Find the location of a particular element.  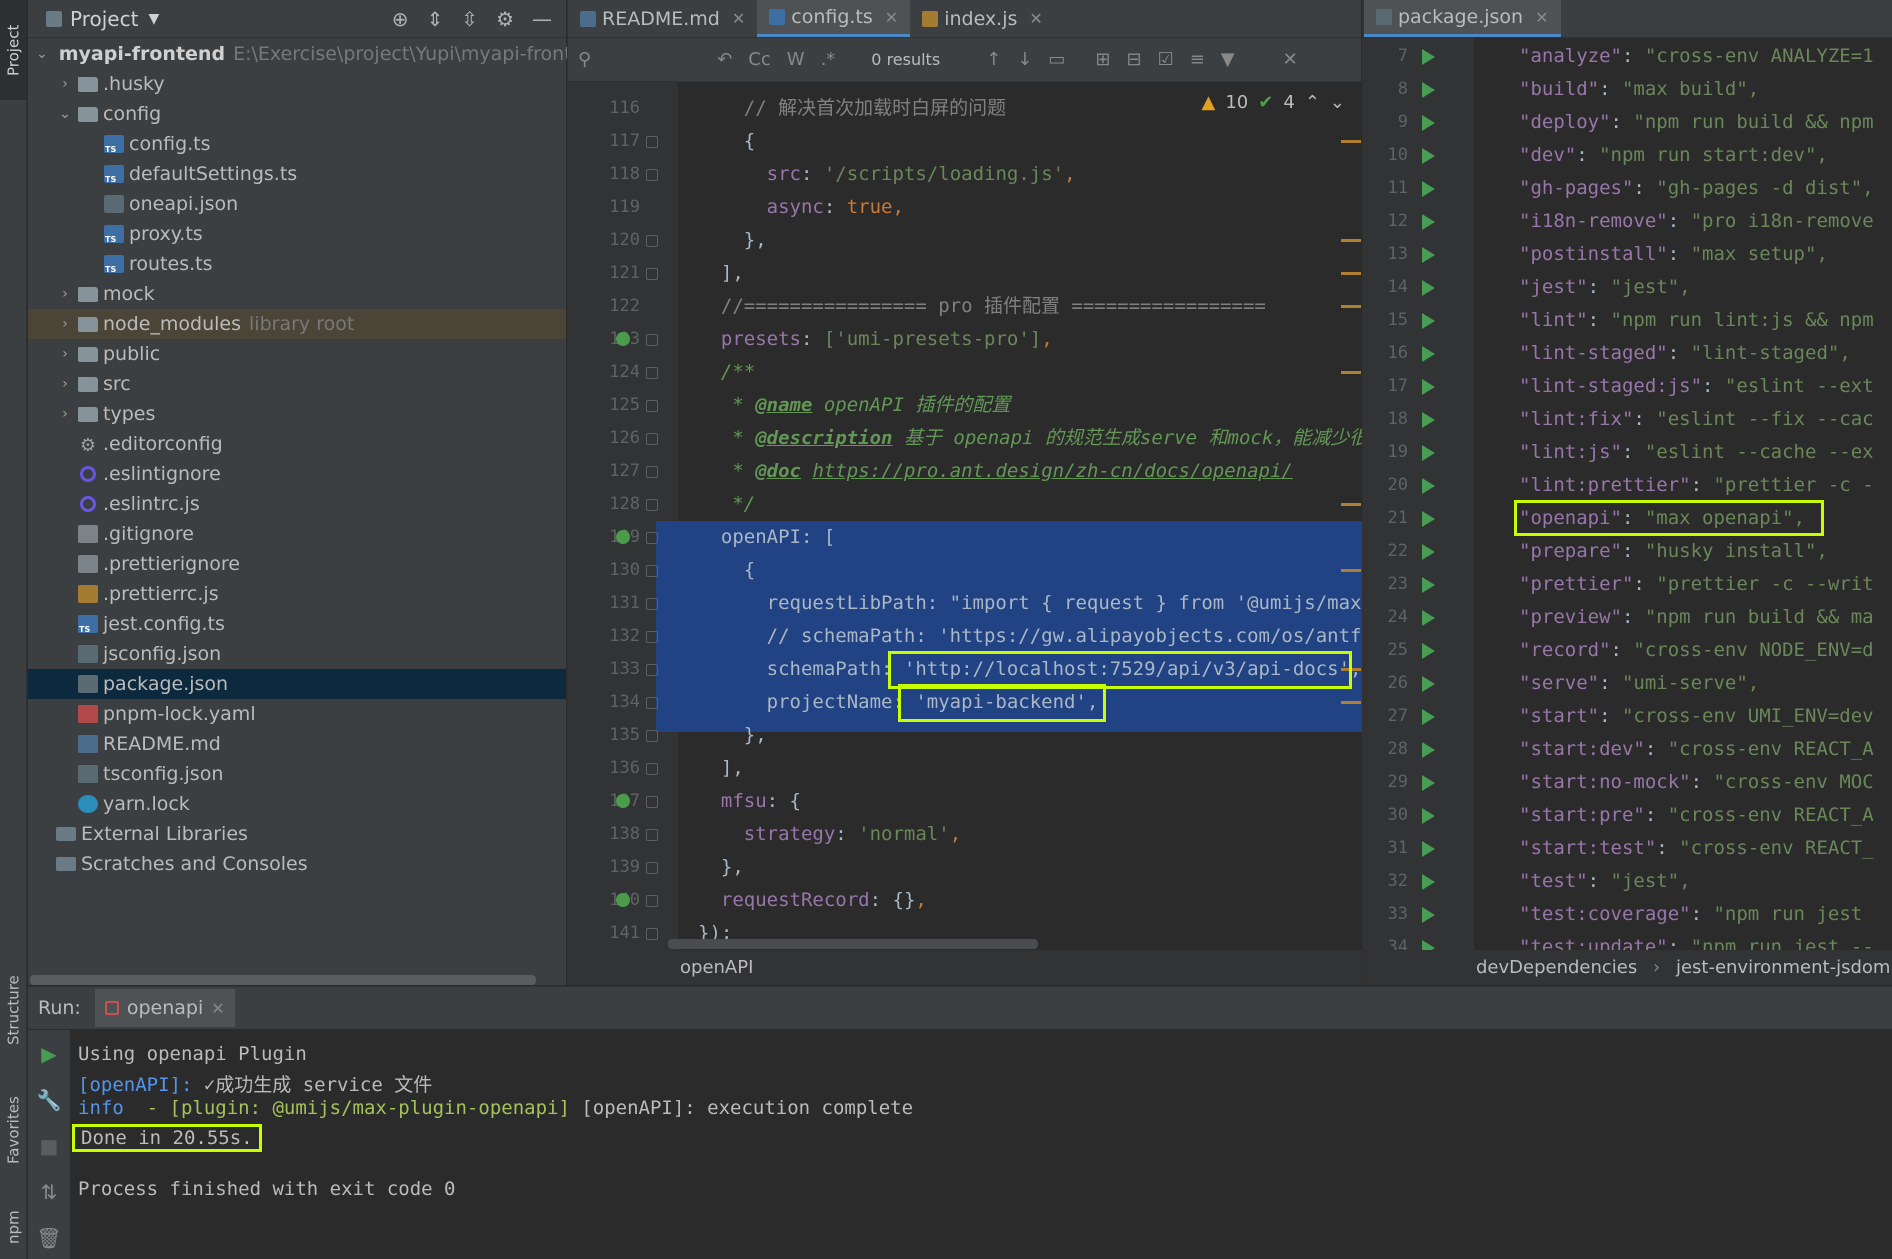

tree-item: › mock is located at coordinates (297, 294).